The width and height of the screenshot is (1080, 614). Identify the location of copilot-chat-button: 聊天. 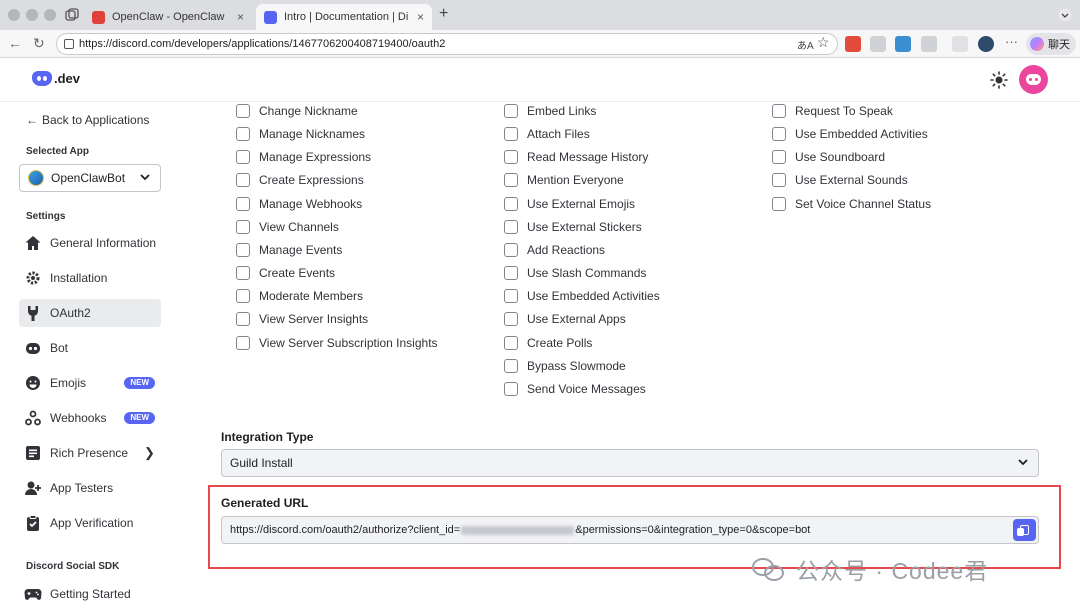
(1051, 44).